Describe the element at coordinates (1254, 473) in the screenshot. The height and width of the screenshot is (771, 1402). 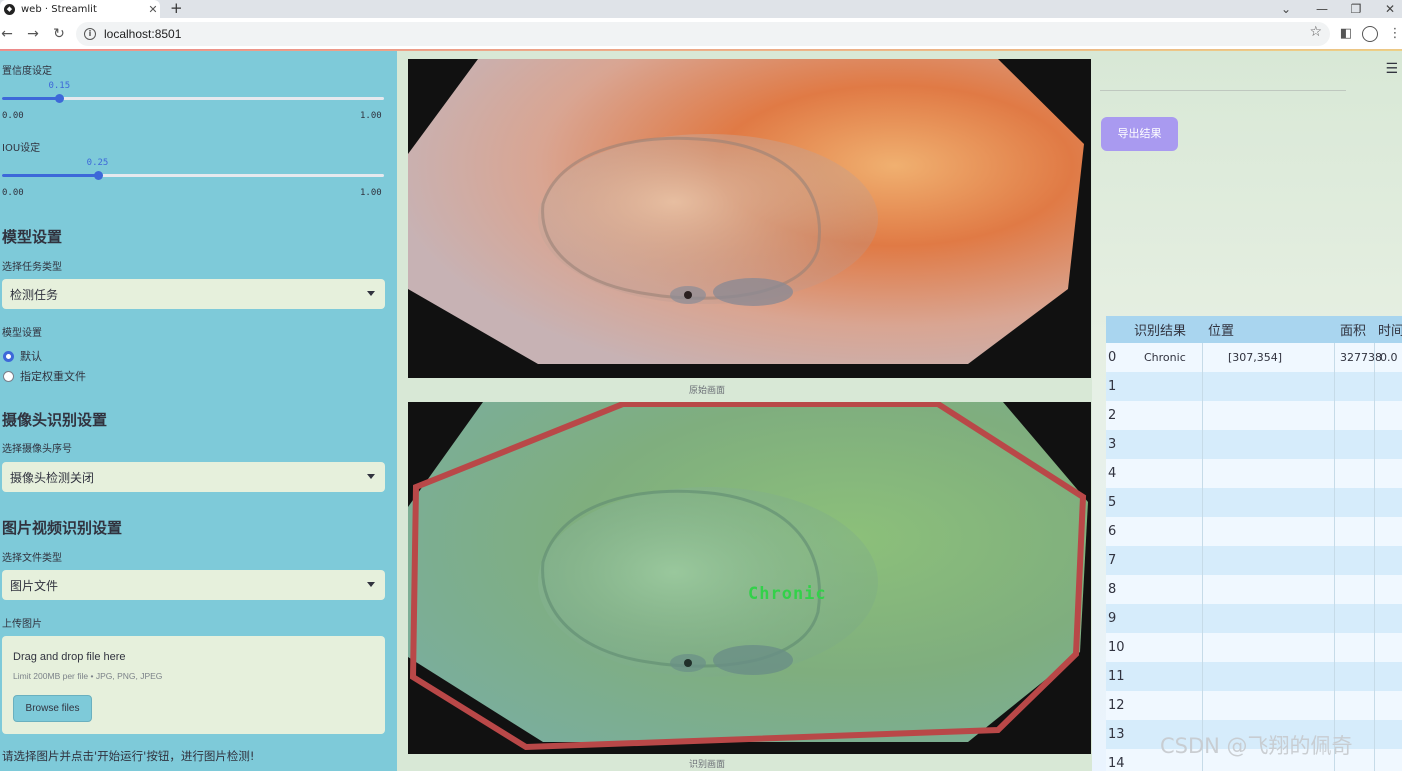
I see `table-row: 4` at that location.